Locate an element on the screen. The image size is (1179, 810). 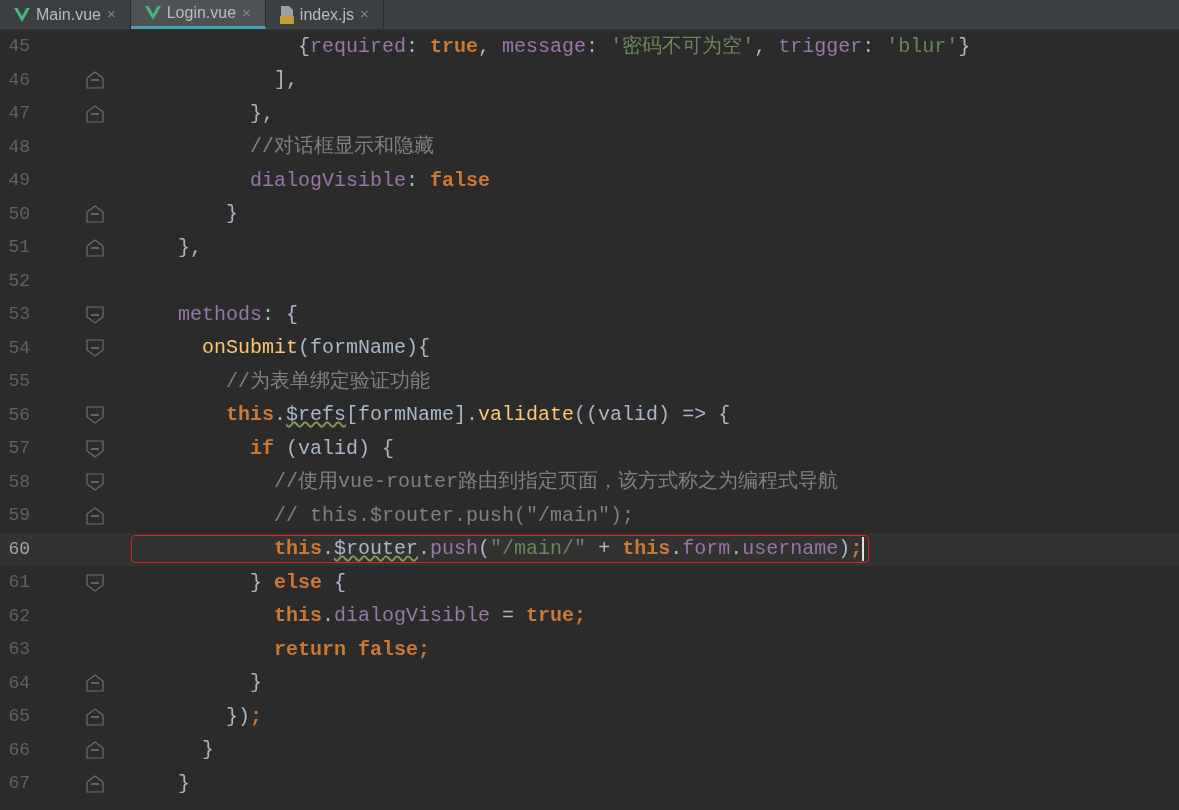
line-number: 61 is located at coordinates (18, 583).